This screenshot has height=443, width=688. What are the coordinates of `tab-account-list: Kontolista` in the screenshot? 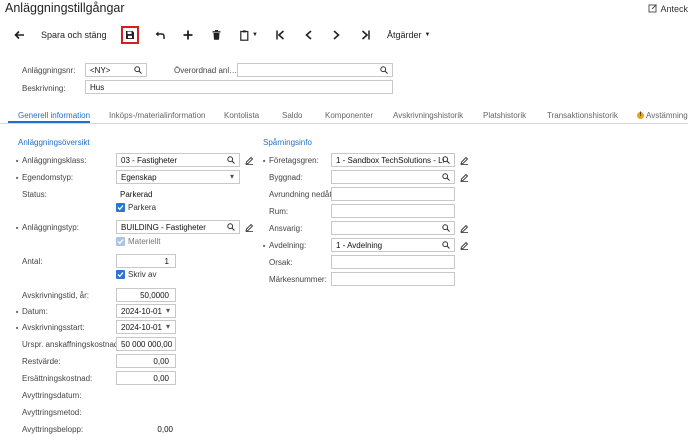 It's located at (241, 115).